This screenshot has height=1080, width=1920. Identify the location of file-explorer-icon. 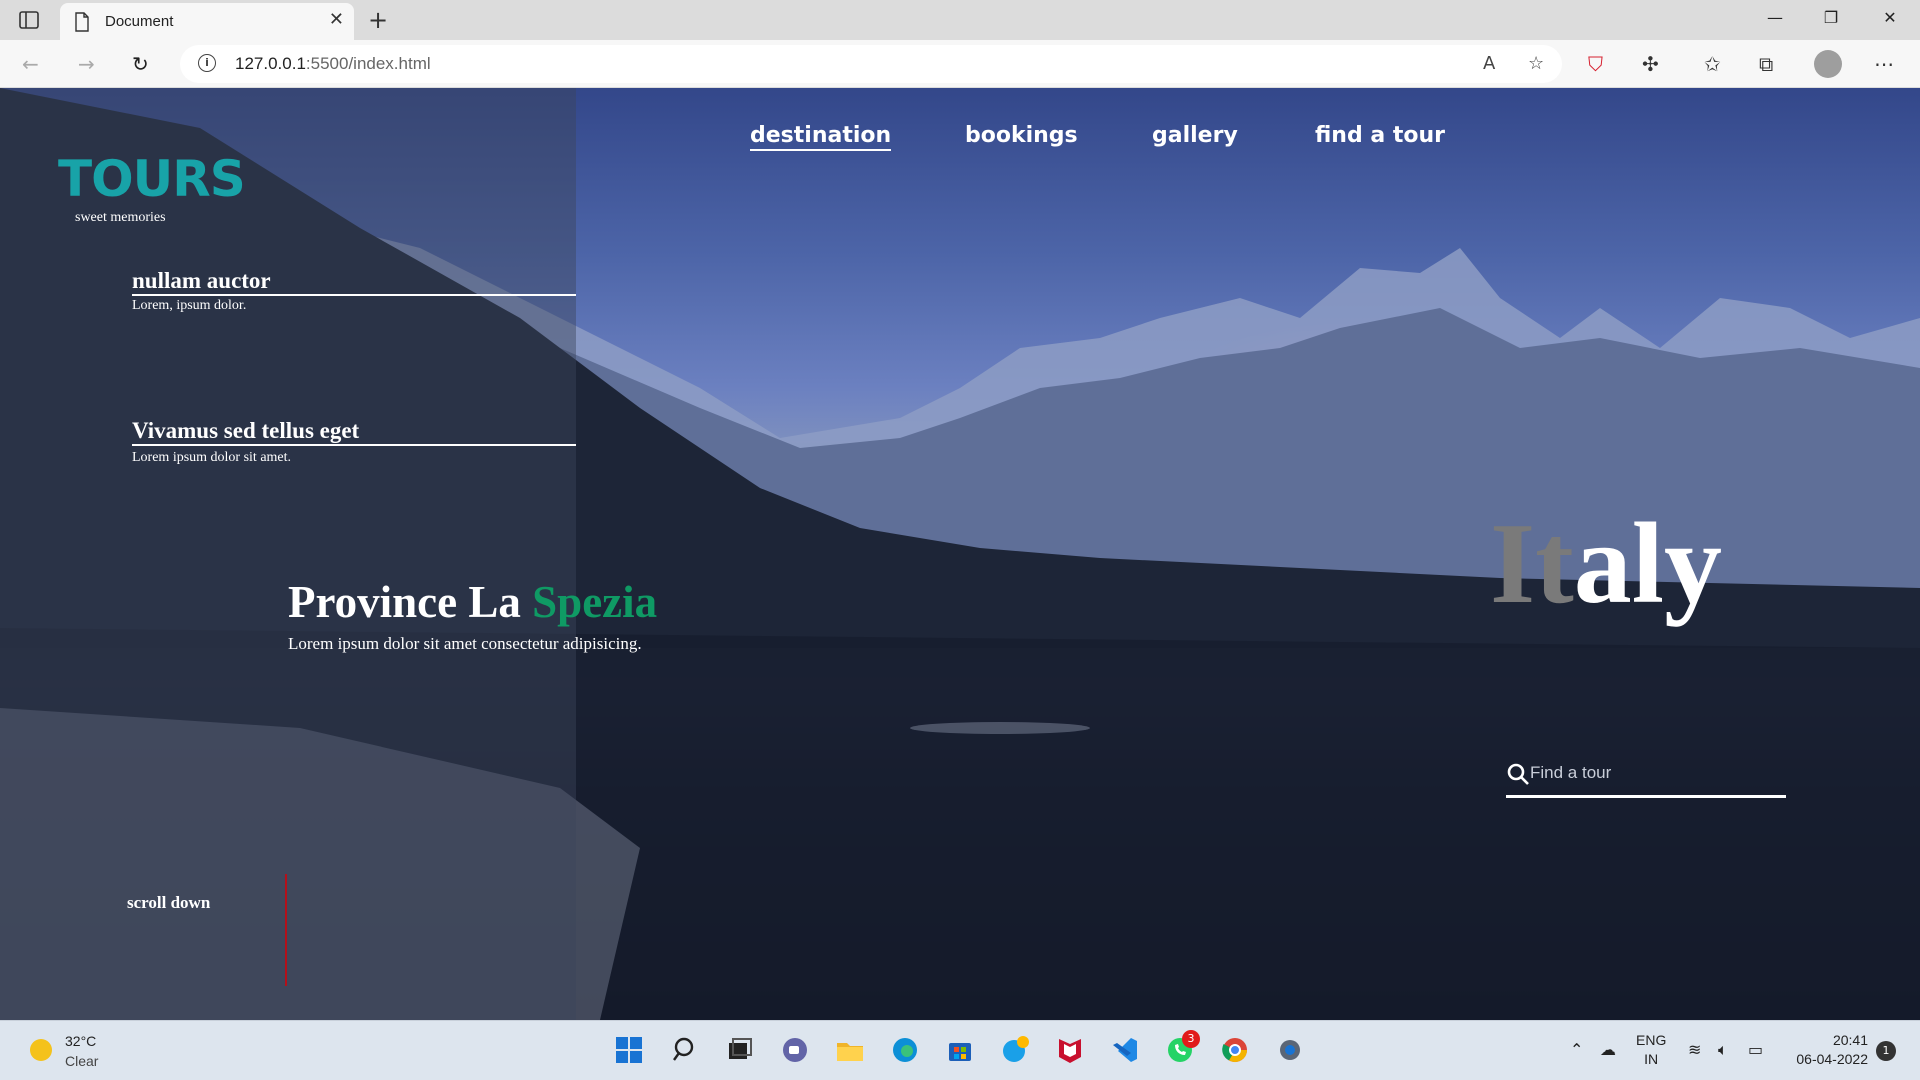
(850, 1050).